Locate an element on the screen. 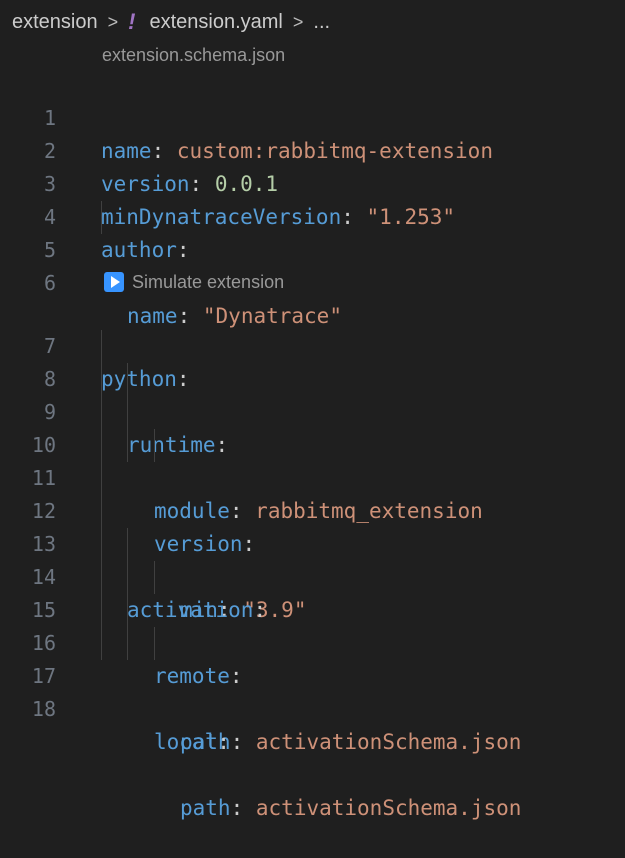 The height and width of the screenshot is (858, 625). play-icon is located at coordinates (114, 282).